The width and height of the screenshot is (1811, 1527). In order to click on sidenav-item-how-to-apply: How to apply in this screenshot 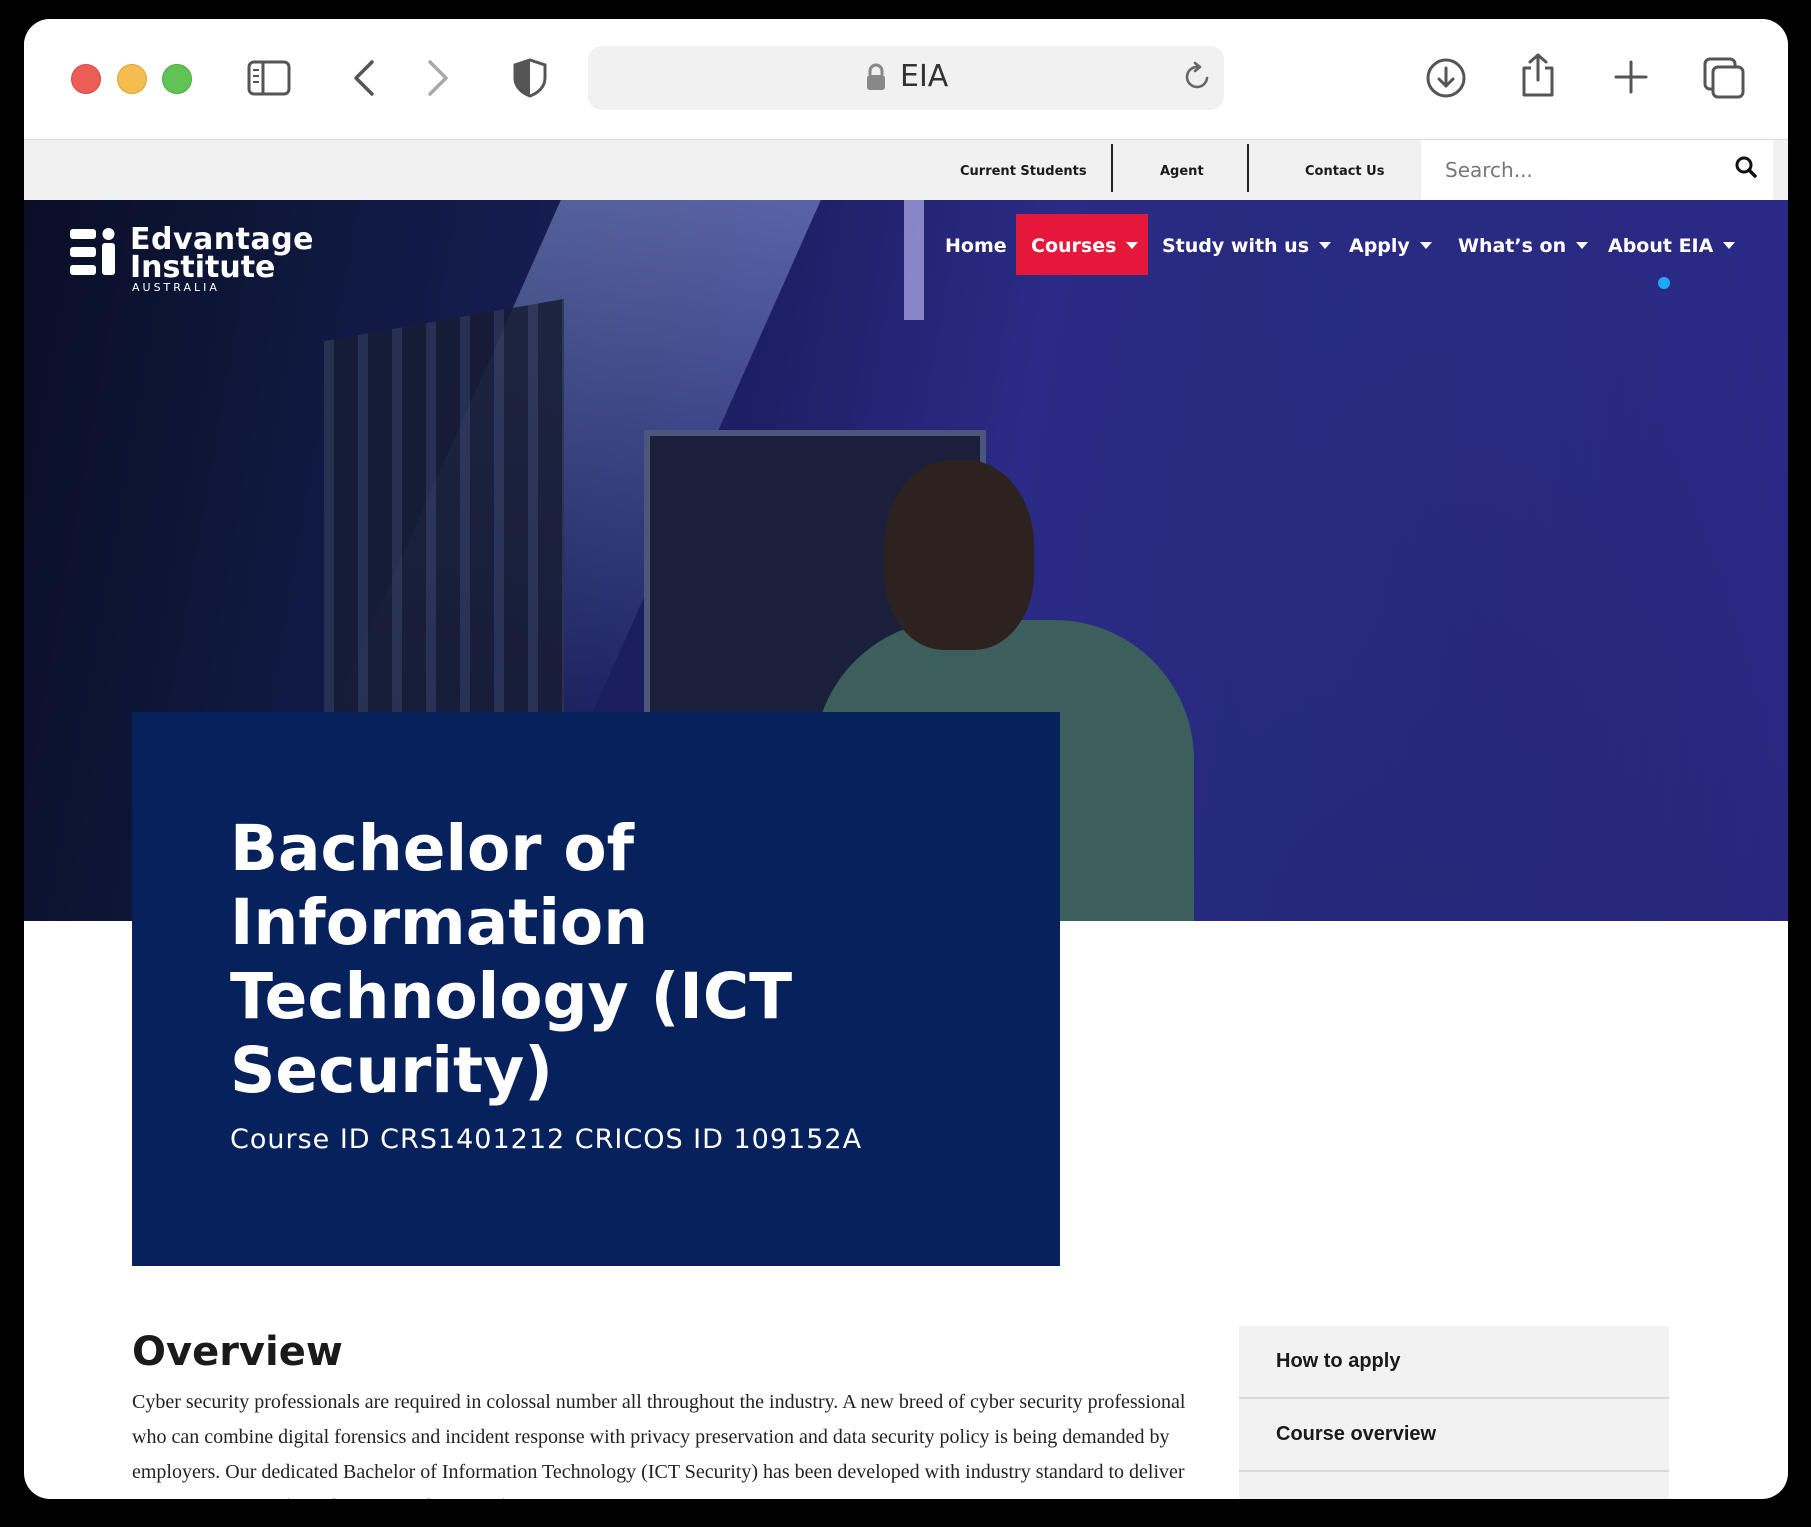, I will do `click(1454, 1362)`.